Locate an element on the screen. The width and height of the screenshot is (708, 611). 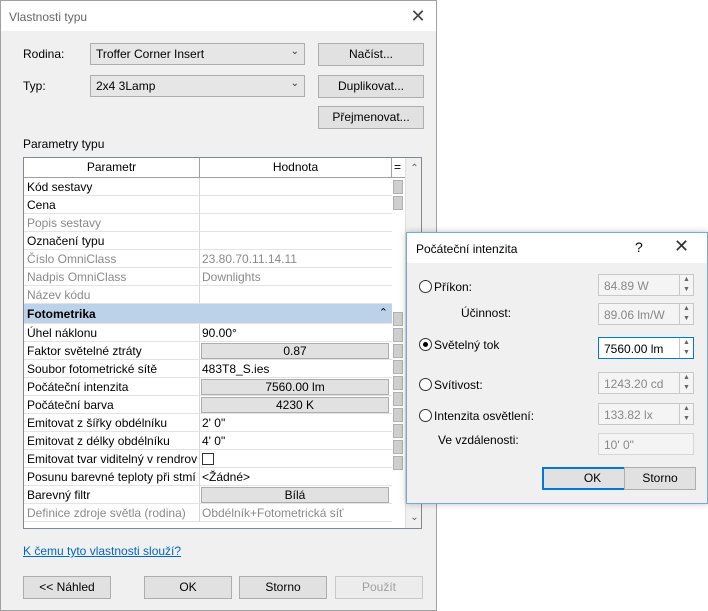
table-row: Popis sestavy is located at coordinates (208, 223).